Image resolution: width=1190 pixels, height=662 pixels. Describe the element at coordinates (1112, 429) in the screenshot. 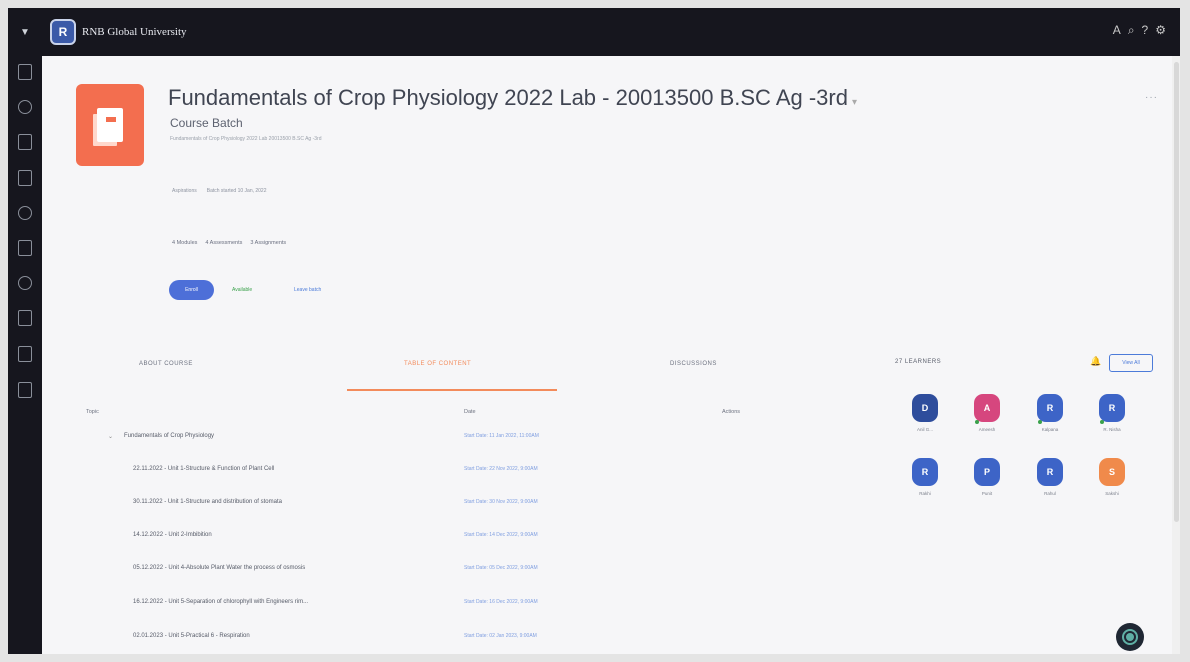

I see `learner-name: R. Nisha` at that location.